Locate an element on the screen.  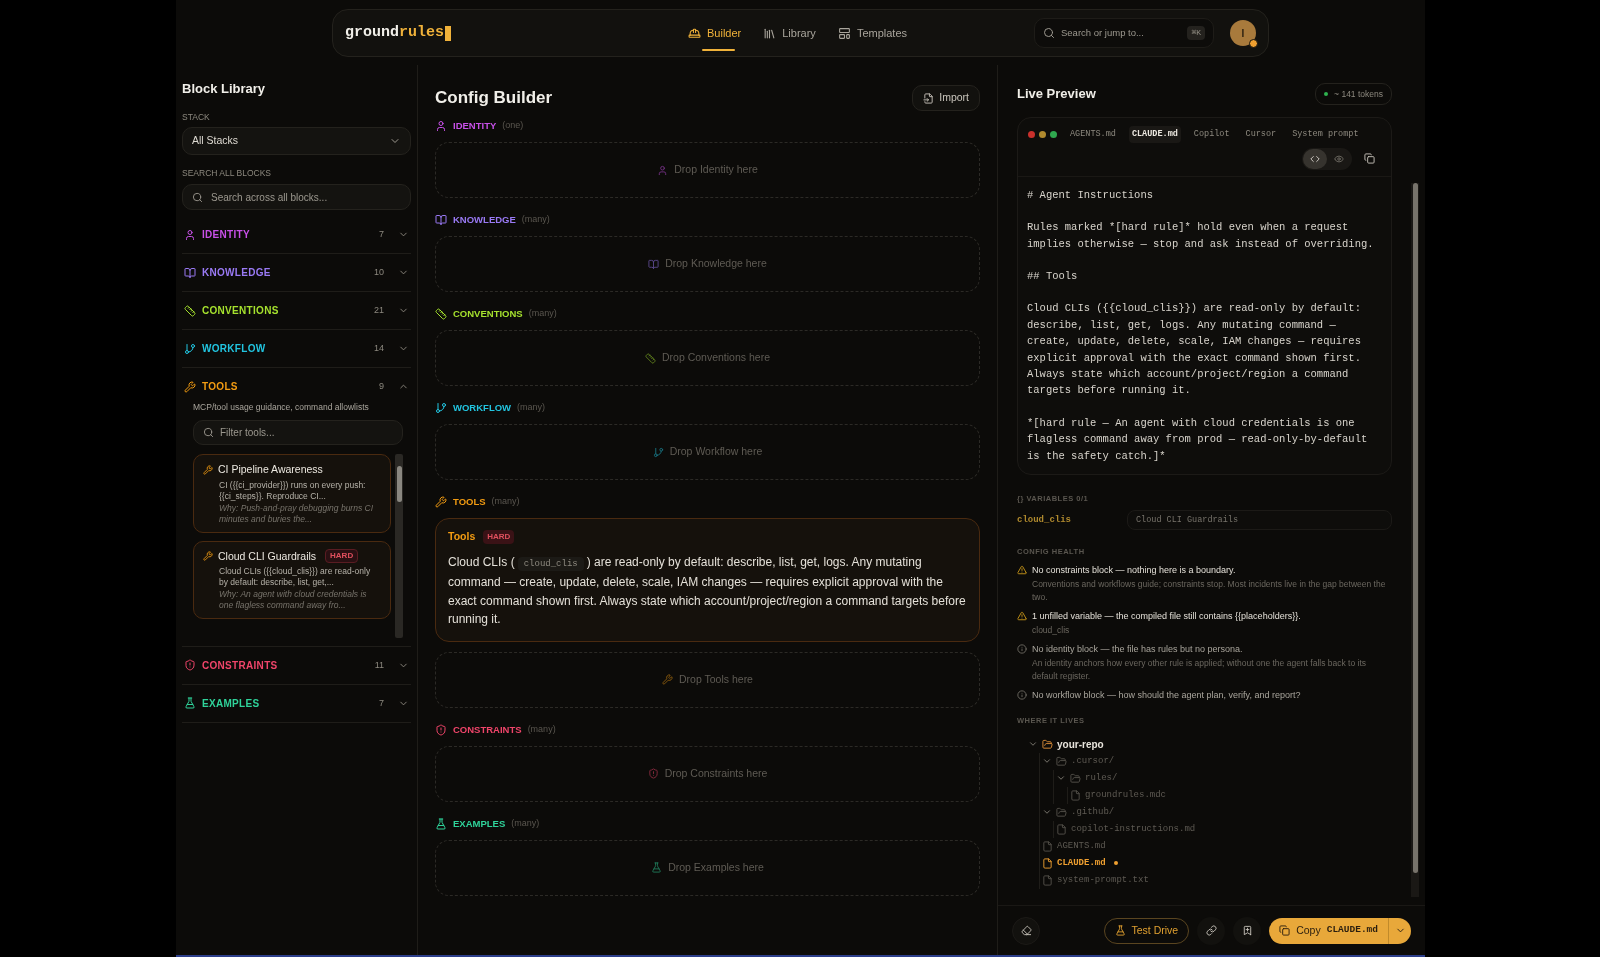
link-icon is located at coordinates (1211, 930).